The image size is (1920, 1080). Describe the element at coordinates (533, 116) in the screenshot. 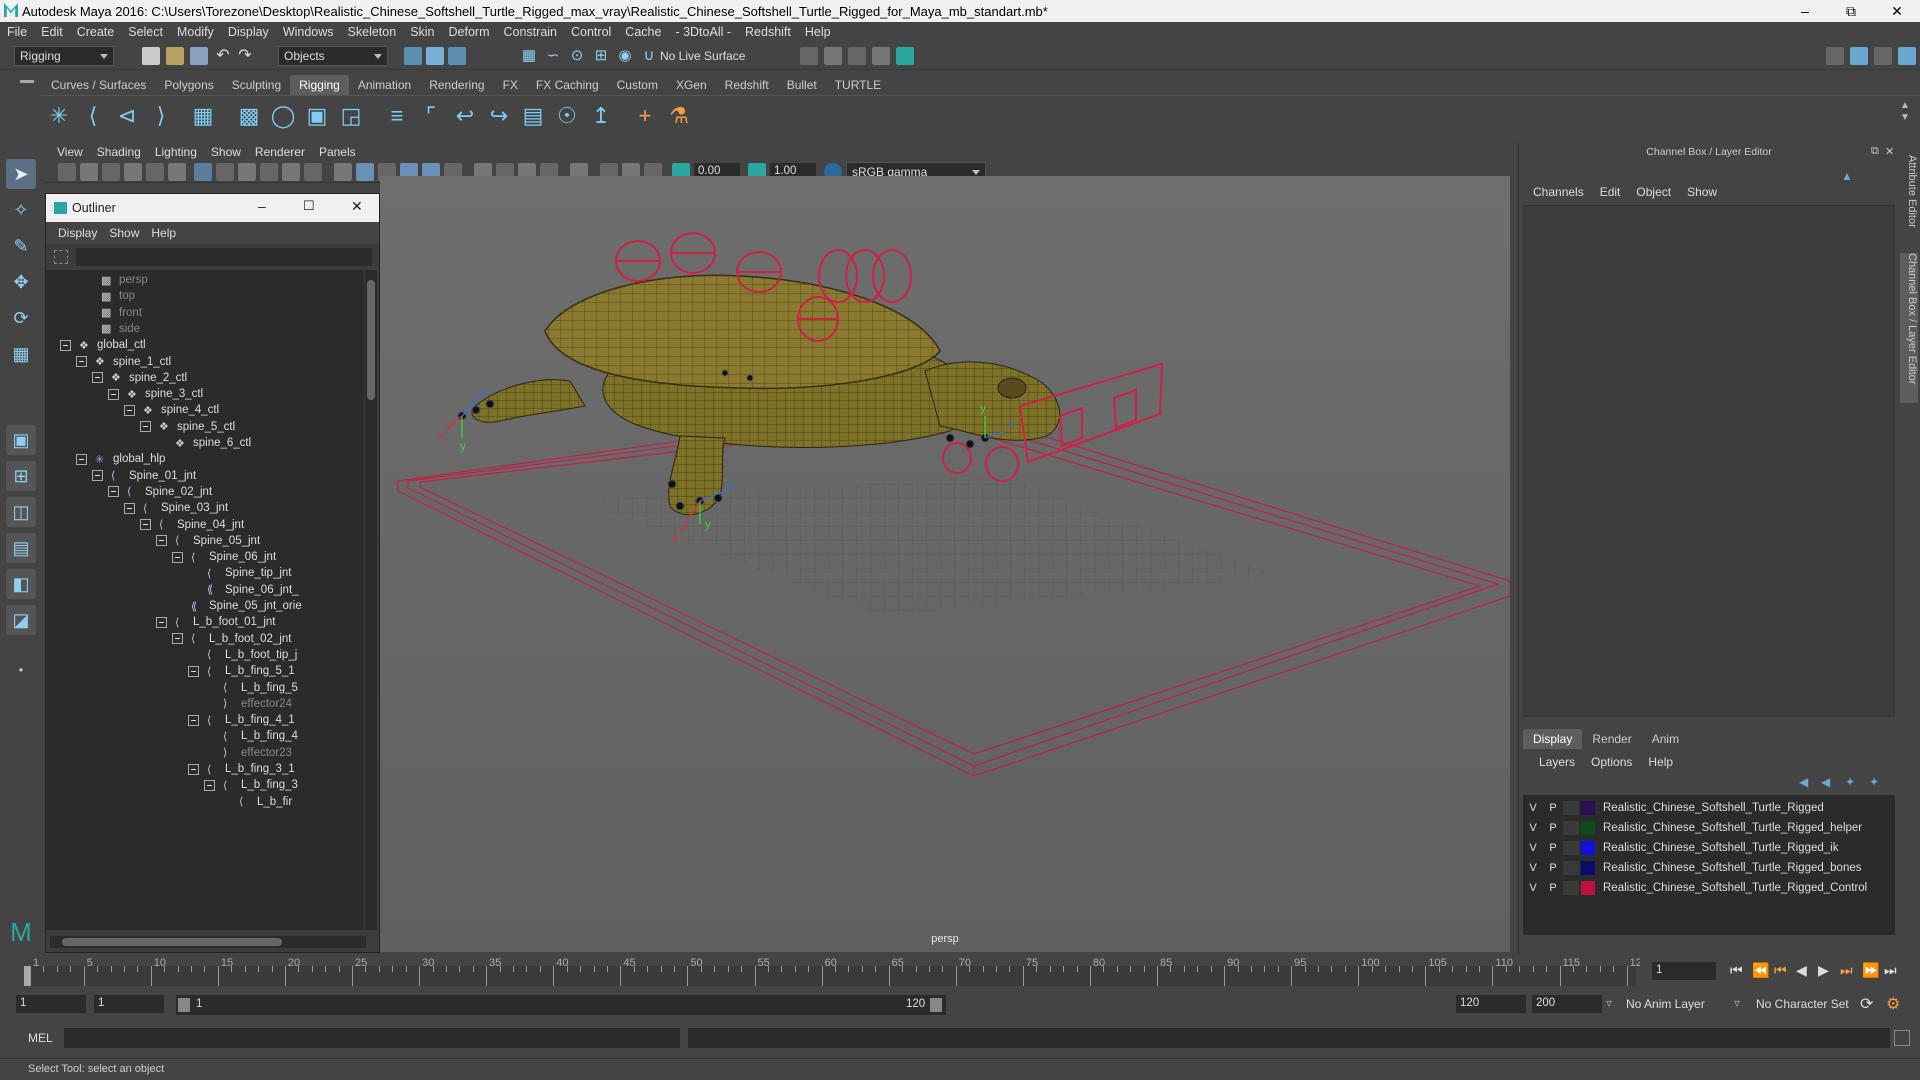

I see `scale-constraint-icon: ▤` at that location.